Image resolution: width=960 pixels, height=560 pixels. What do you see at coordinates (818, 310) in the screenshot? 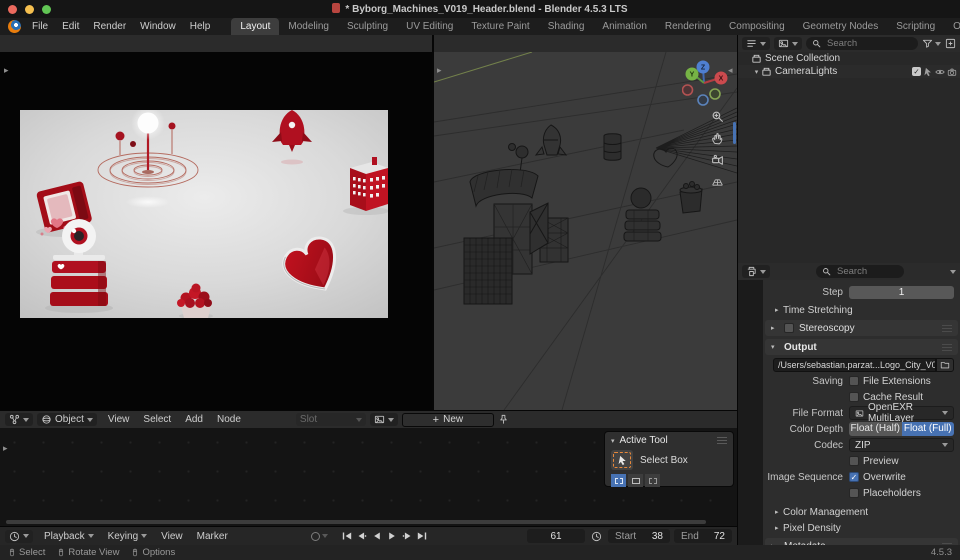
I see `time-stretching-panel: Time Stretching` at bounding box center [818, 310].